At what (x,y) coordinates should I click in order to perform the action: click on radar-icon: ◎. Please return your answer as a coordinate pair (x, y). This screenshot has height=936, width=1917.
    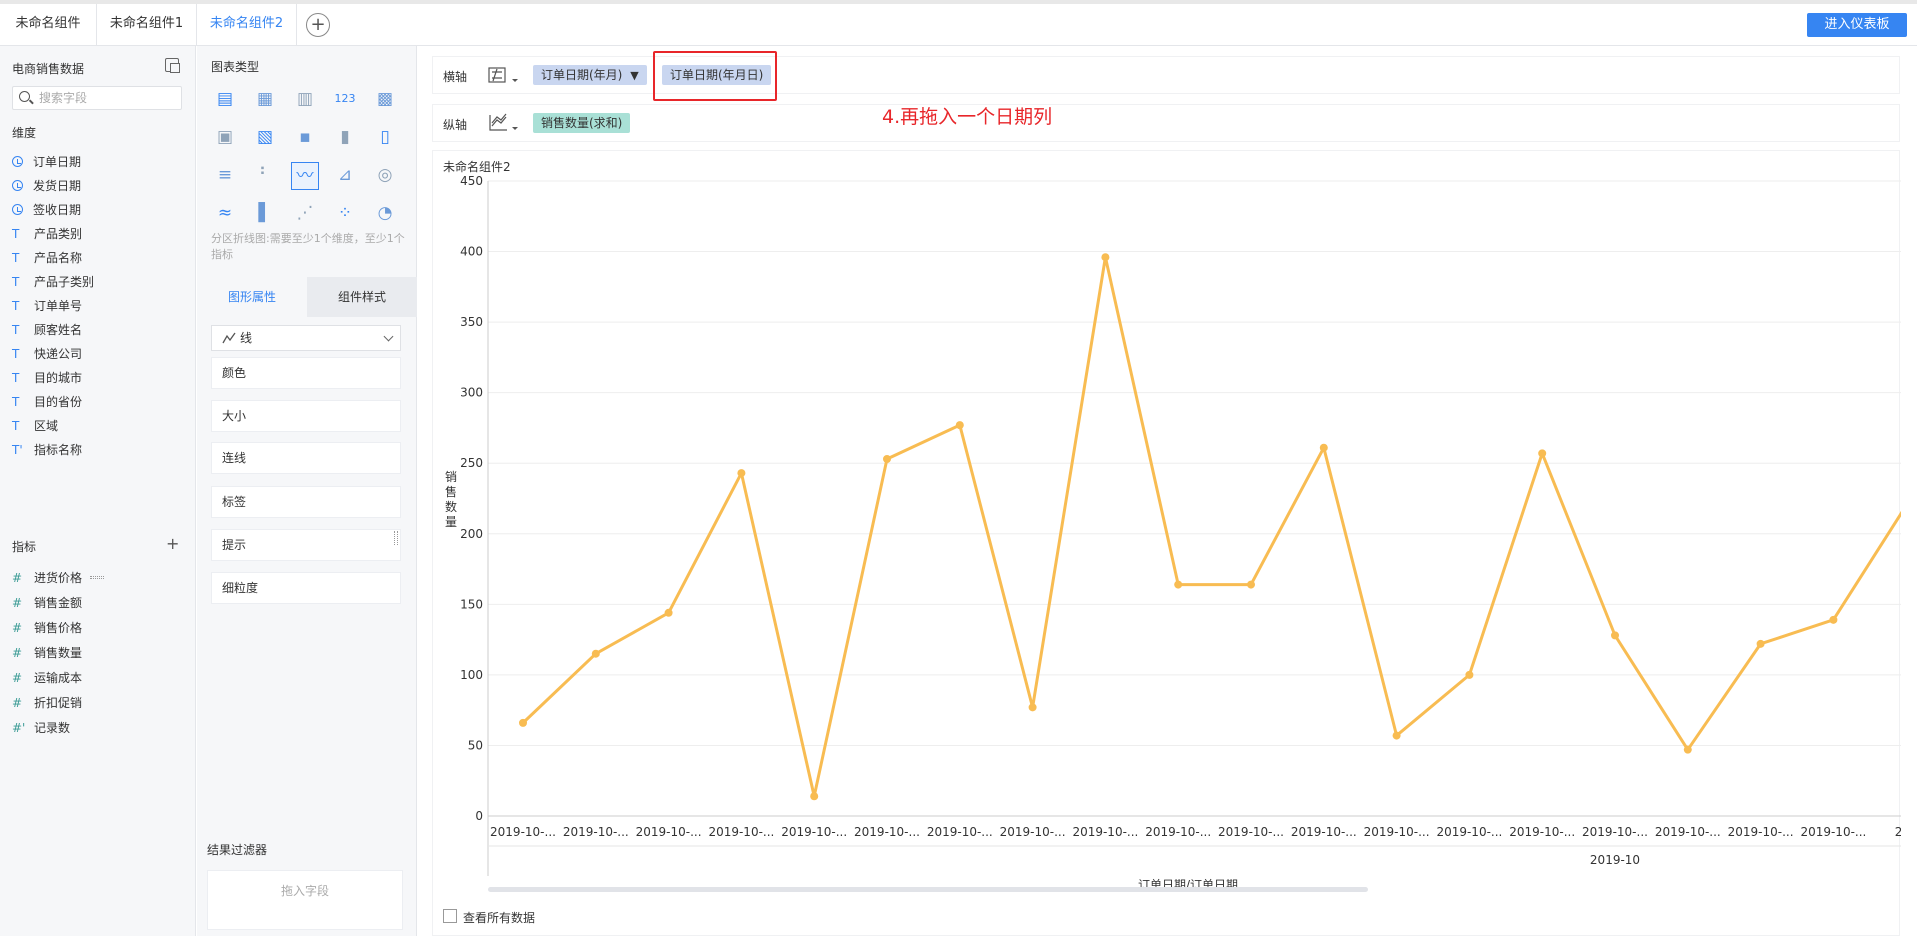
    Looking at the image, I should click on (385, 176).